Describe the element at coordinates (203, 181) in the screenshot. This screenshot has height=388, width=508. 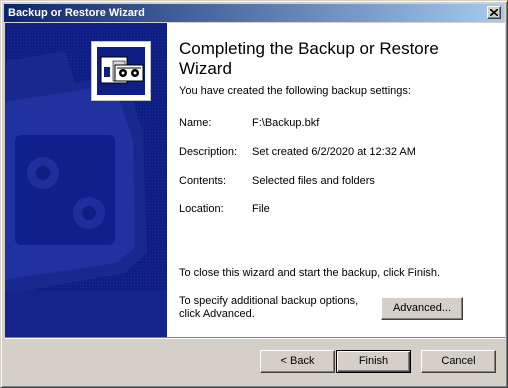
I see `contents-label: Contents:` at that location.